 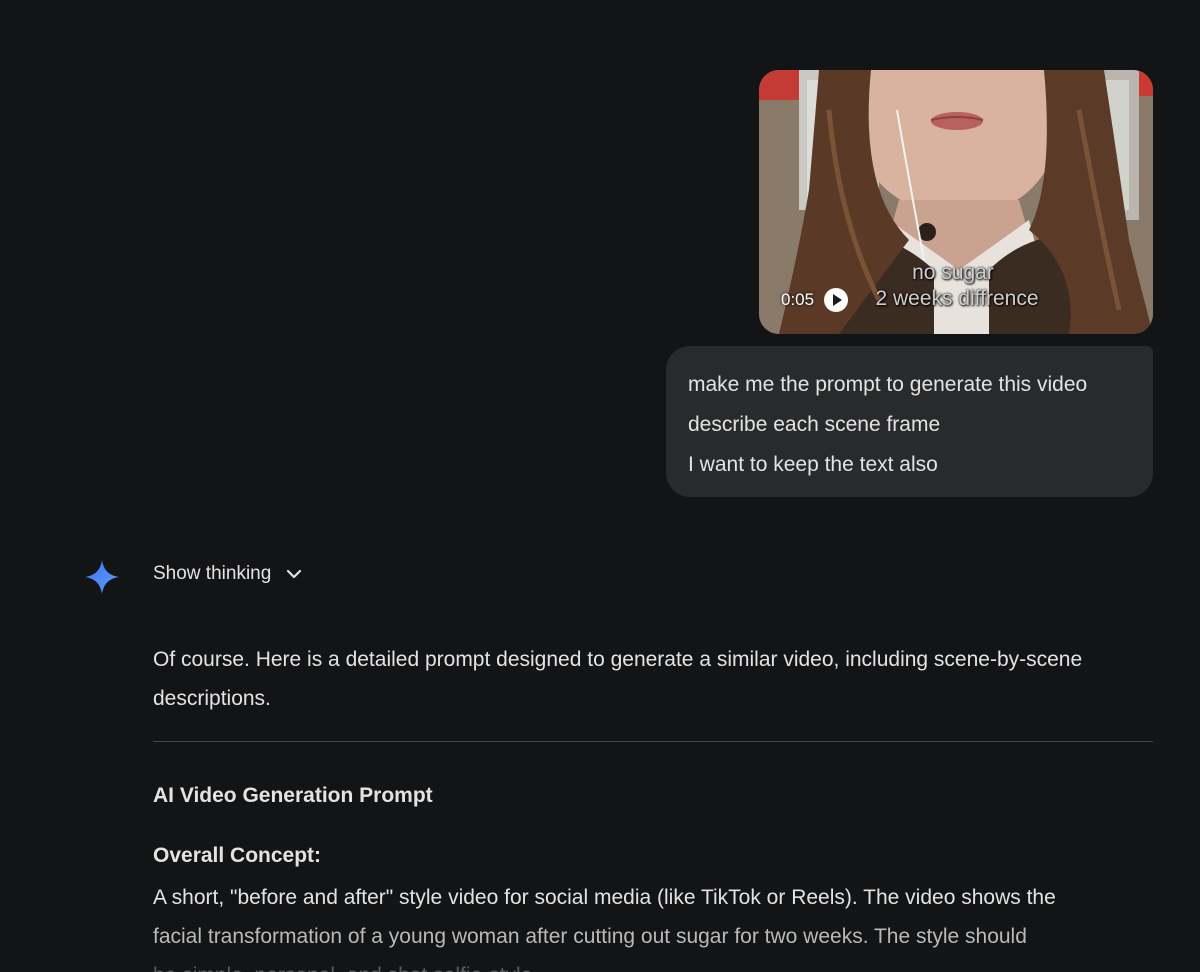 I want to click on response-subheading: Overall Concept:, so click(x=237, y=855).